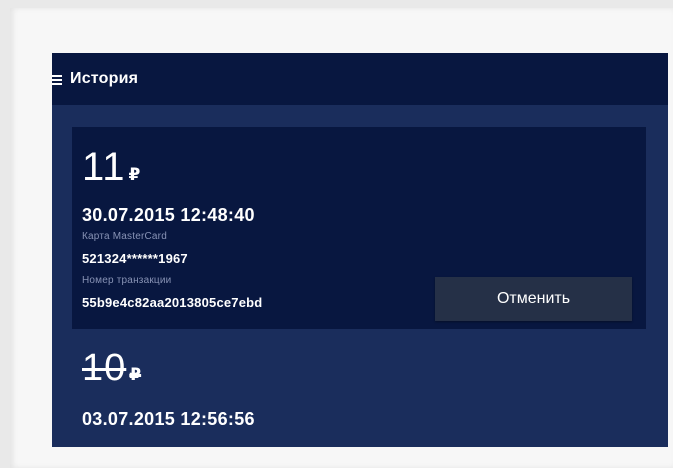  What do you see at coordinates (104, 78) in the screenshot?
I see `page-title: История` at bounding box center [104, 78].